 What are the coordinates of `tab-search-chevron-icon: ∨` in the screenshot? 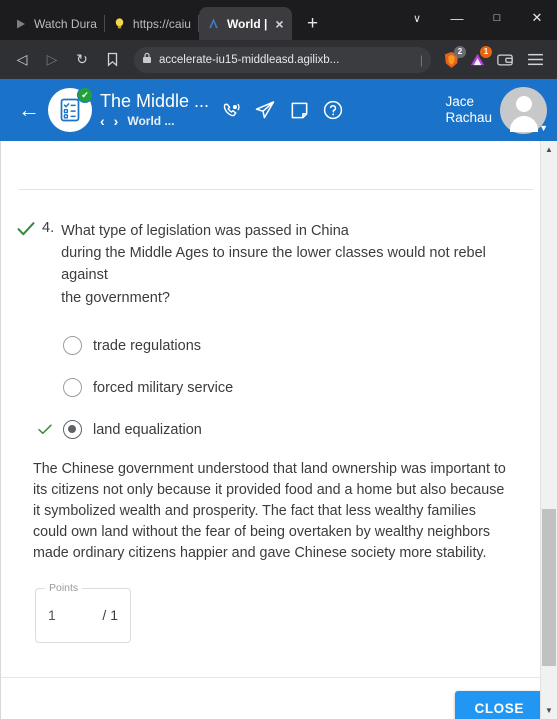 It's located at (417, 18).